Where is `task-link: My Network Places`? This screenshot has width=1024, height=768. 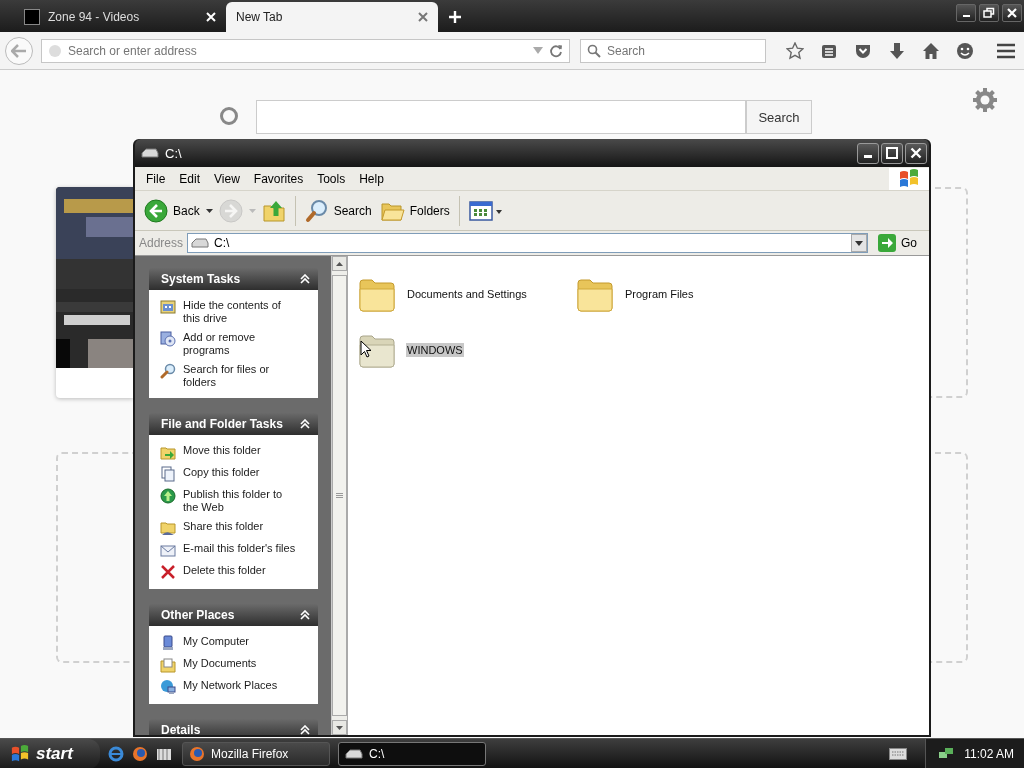
task-link: My Network Places is located at coordinates (241, 685).